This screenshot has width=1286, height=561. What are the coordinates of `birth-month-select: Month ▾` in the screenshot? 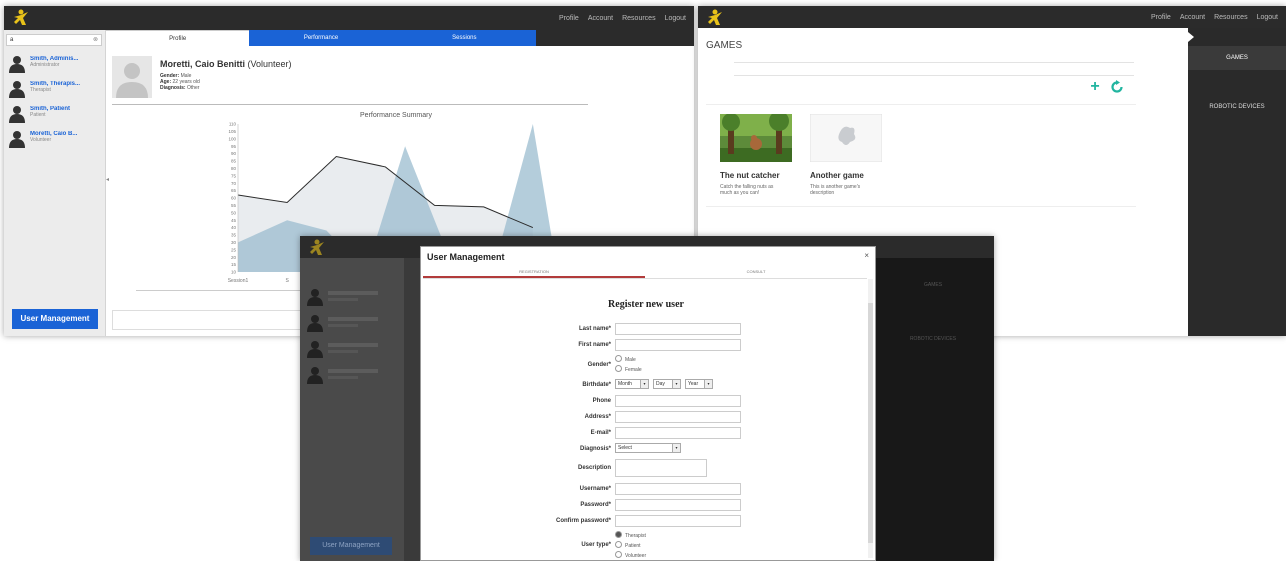 It's located at (632, 384).